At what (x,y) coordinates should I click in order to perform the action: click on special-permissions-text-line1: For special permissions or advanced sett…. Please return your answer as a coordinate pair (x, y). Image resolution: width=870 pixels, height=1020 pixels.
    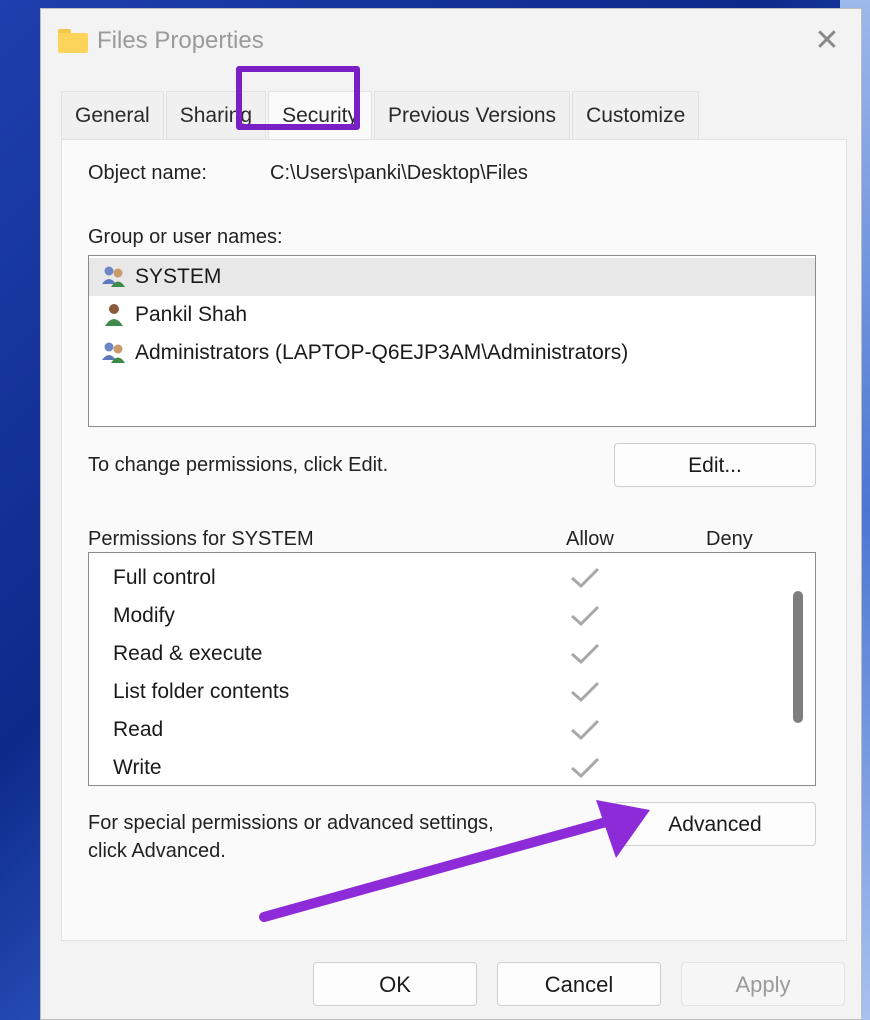
    Looking at the image, I should click on (291, 823).